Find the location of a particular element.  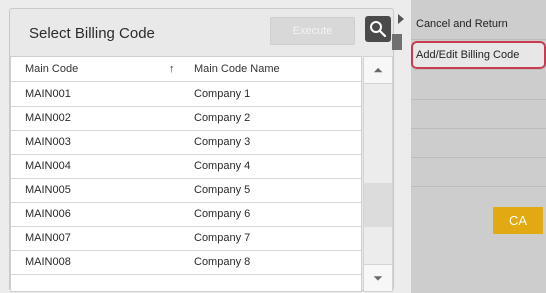

cancel-and-return-button: Cancel and Return is located at coordinates (478, 25).